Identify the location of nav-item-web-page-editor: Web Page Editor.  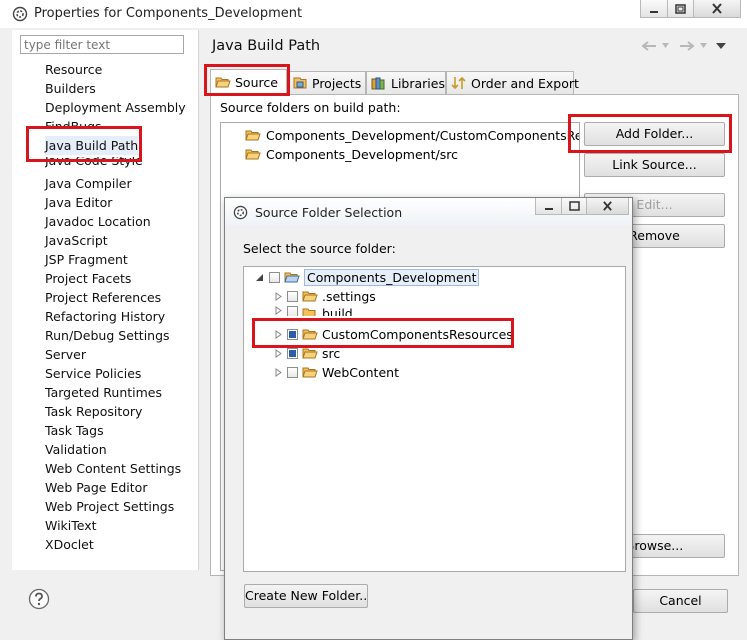
(96, 487).